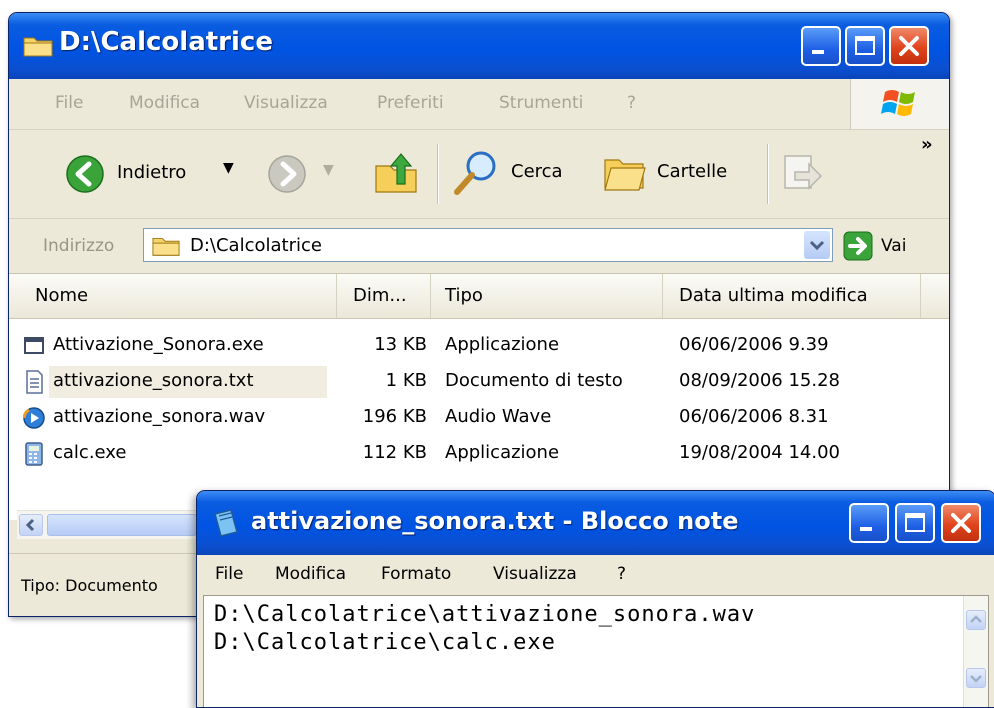 Image resolution: width=994 pixels, height=708 pixels. I want to click on move-to-button, so click(801, 174).